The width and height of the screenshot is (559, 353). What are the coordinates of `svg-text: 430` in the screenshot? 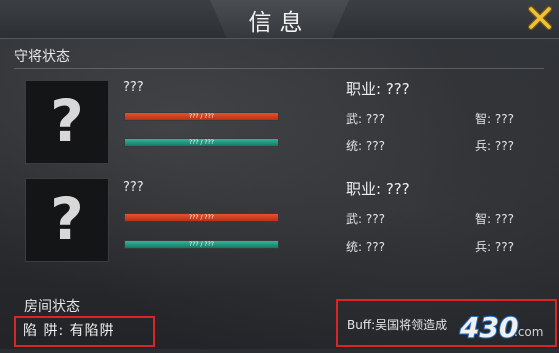 It's located at (488, 327).